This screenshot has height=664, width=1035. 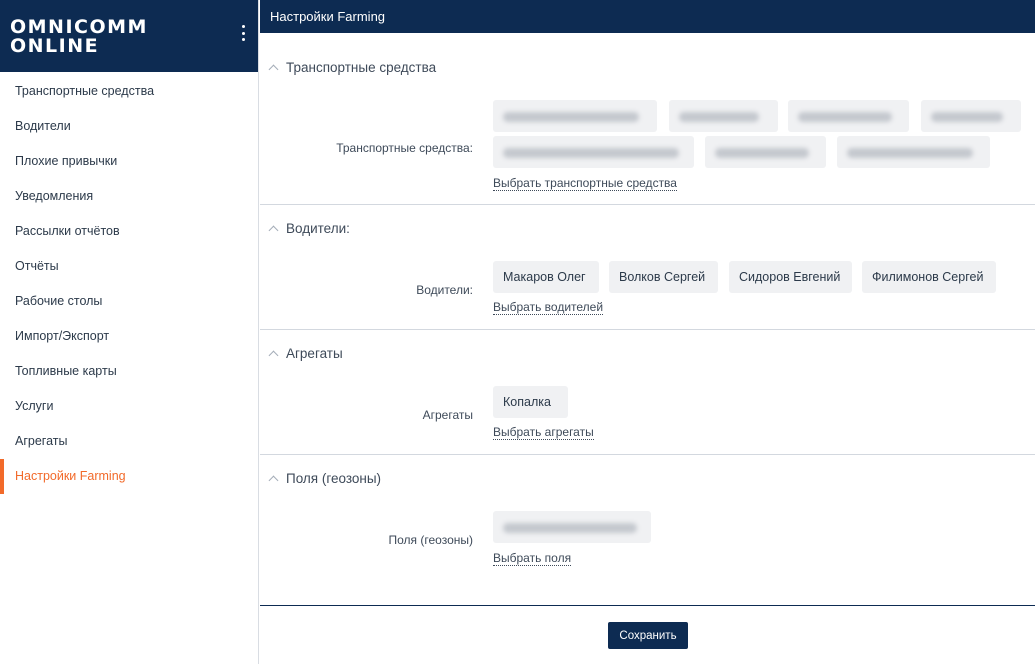 What do you see at coordinates (334, 478) in the screenshot?
I see `section-fields-title: Поля (геозоны)` at bounding box center [334, 478].